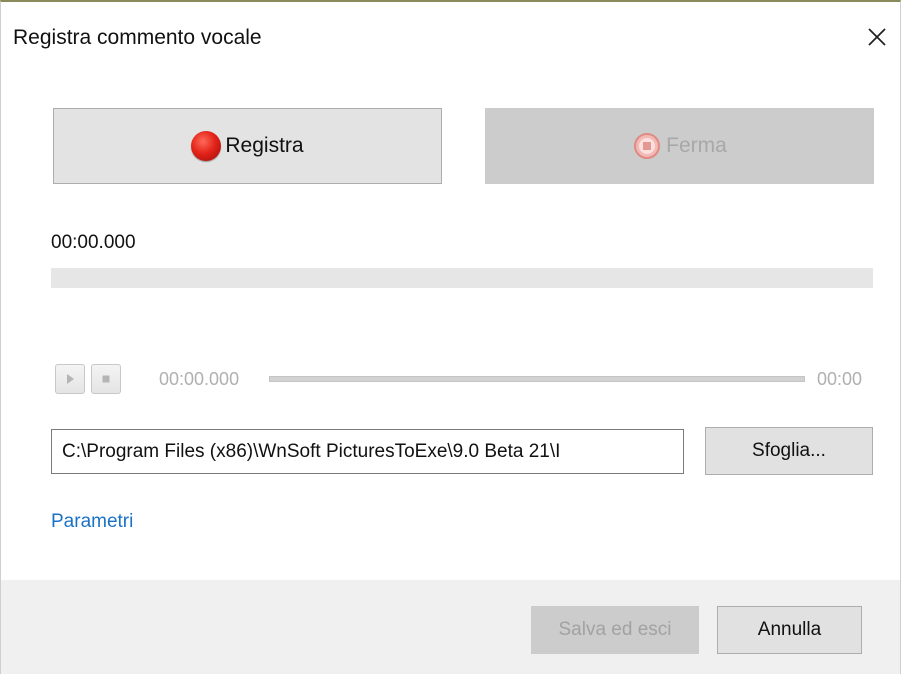 This screenshot has height=674, width=901. What do you see at coordinates (537, 379) in the screenshot?
I see `playback-seek-slider` at bounding box center [537, 379].